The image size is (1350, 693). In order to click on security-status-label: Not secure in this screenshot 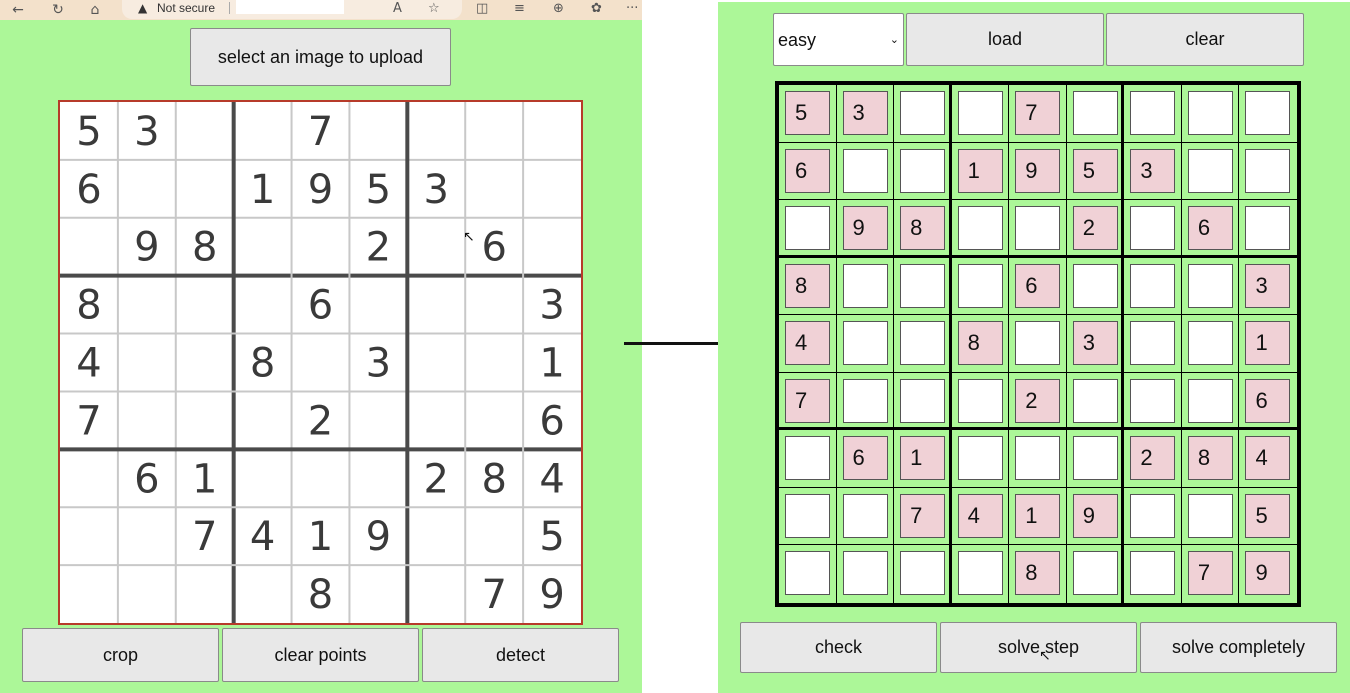, I will do `click(186, 8)`.